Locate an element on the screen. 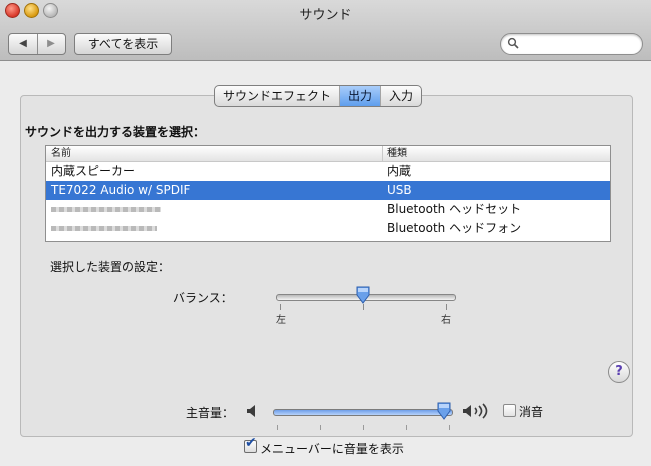  table-row: TE7022 Audio w/ SPDIF USB is located at coordinates (328, 190).